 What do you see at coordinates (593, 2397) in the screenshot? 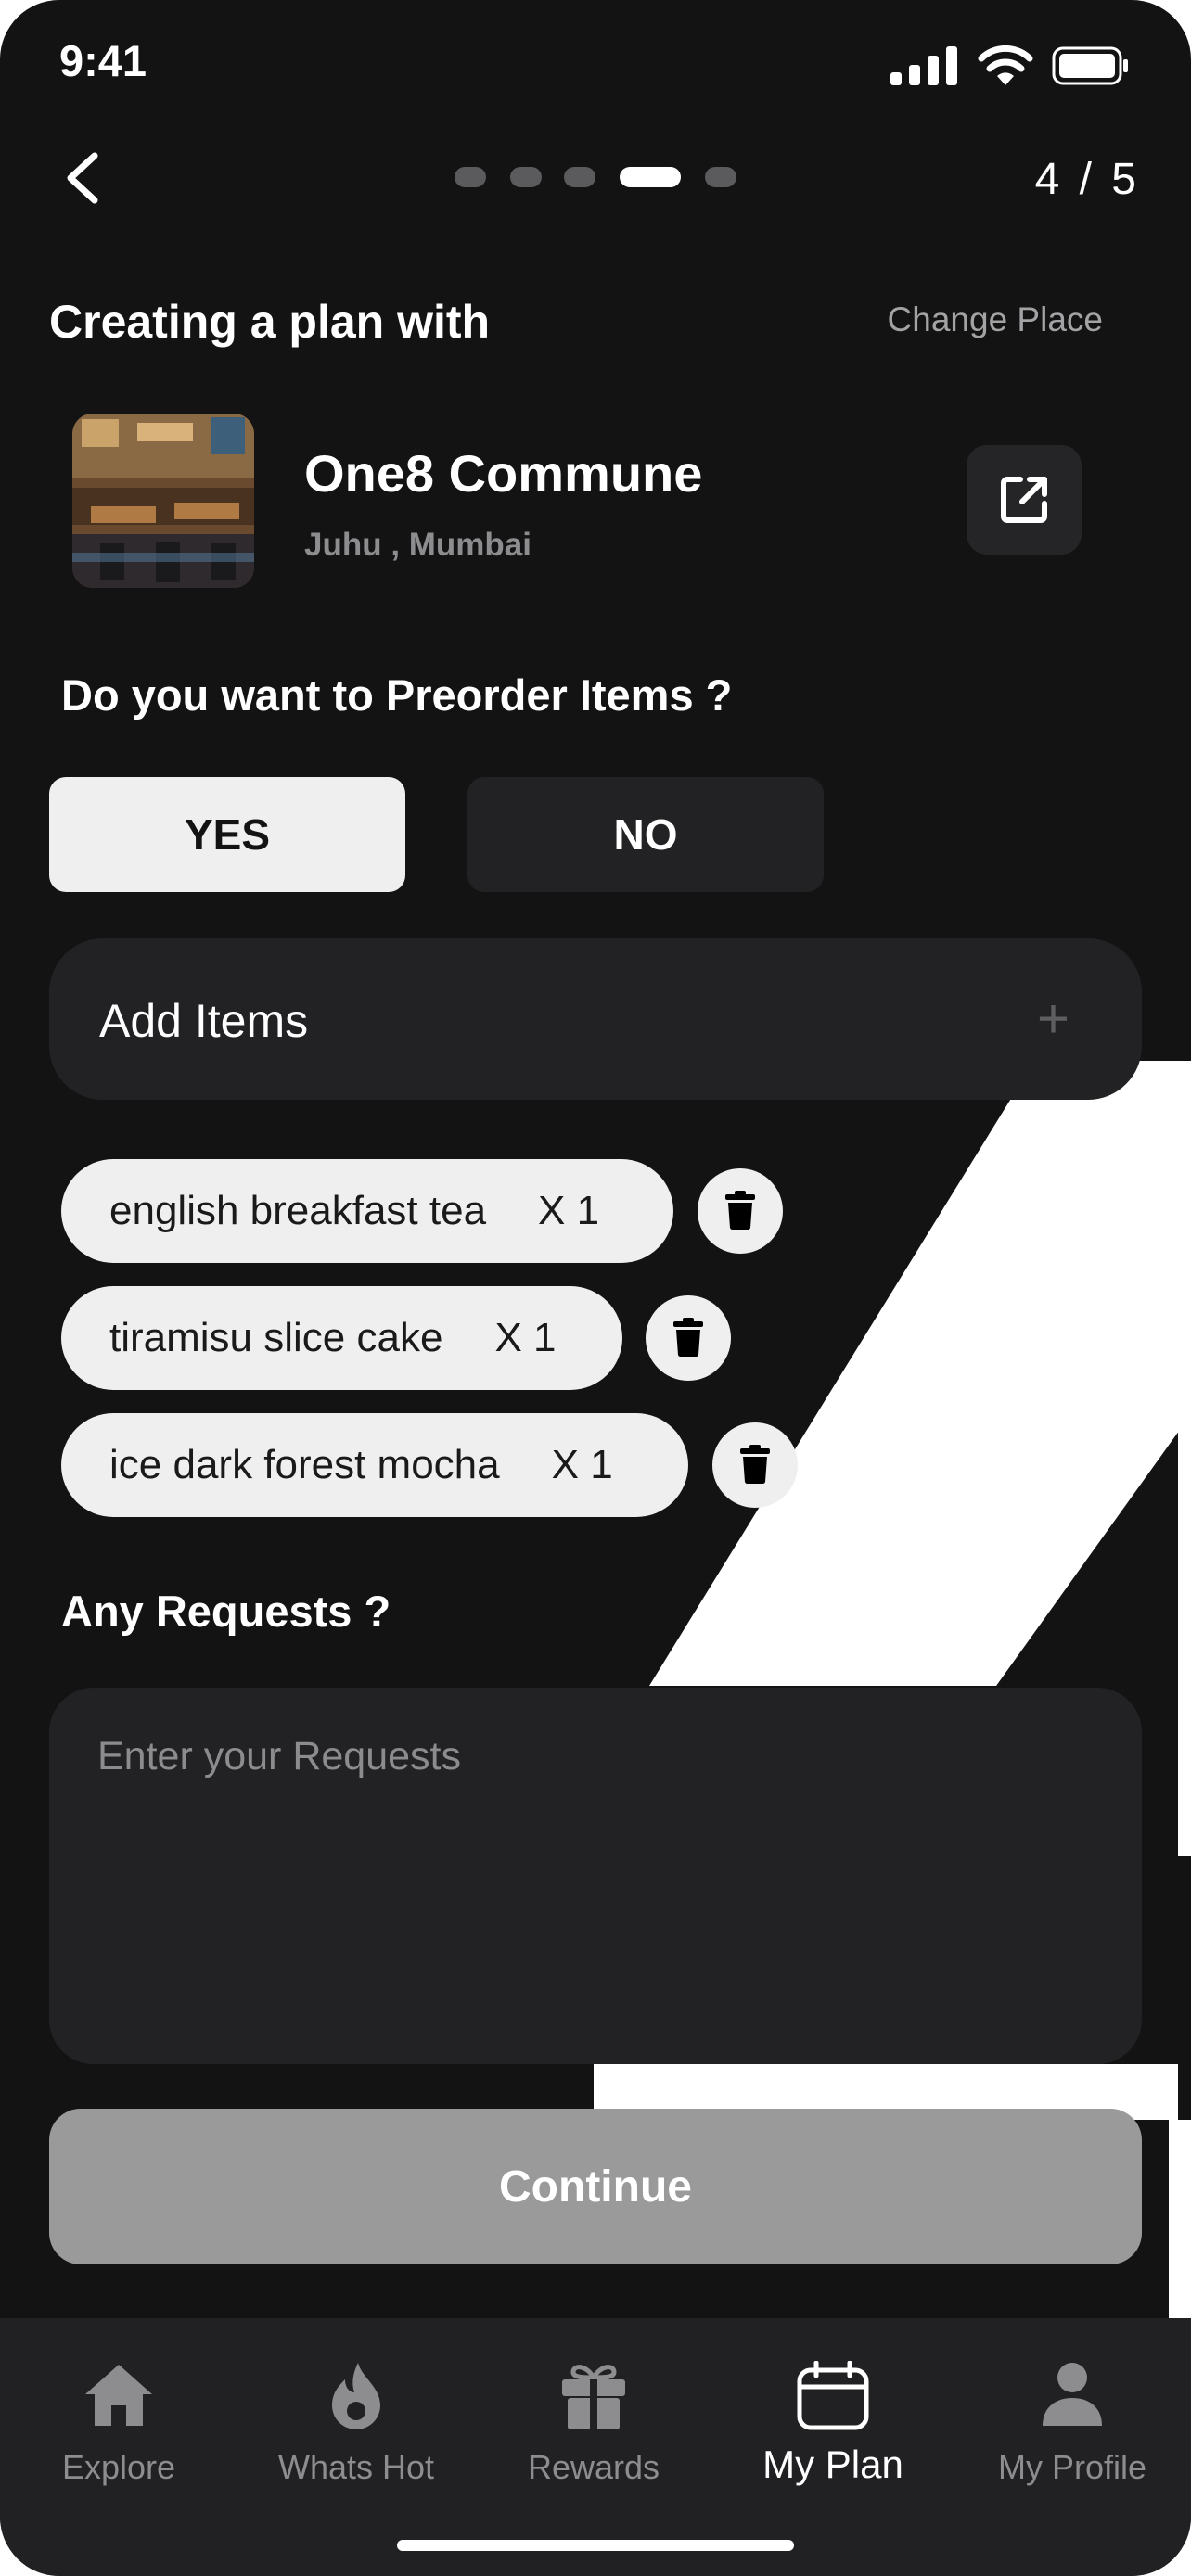
I see `gift-icon` at bounding box center [593, 2397].